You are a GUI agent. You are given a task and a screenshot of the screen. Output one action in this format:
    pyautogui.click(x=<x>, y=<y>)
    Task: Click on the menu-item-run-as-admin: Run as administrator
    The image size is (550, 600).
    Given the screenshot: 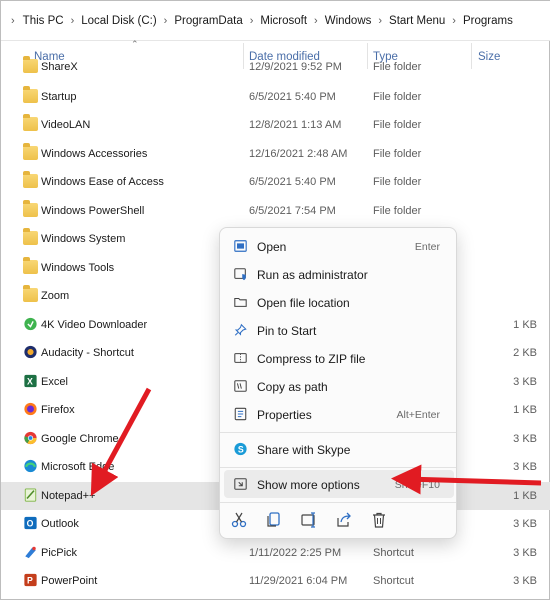 What is the action you would take?
    pyautogui.click(x=339, y=274)
    